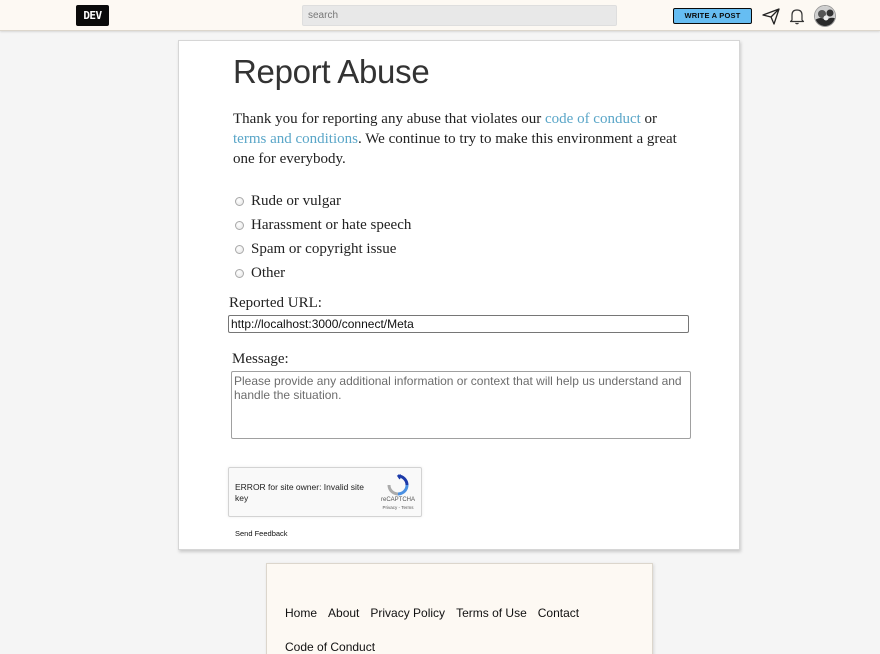 This screenshot has height=654, width=880. What do you see at coordinates (397, 500) in the screenshot?
I see `recaptcha-brand: reCAPTCHA` at bounding box center [397, 500].